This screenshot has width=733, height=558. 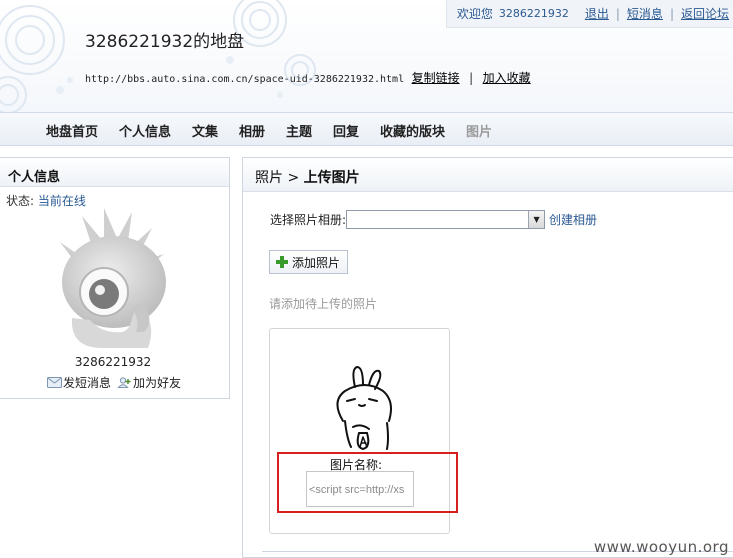 What do you see at coordinates (364, 408) in the screenshot?
I see `photo-thumbnail` at bounding box center [364, 408].